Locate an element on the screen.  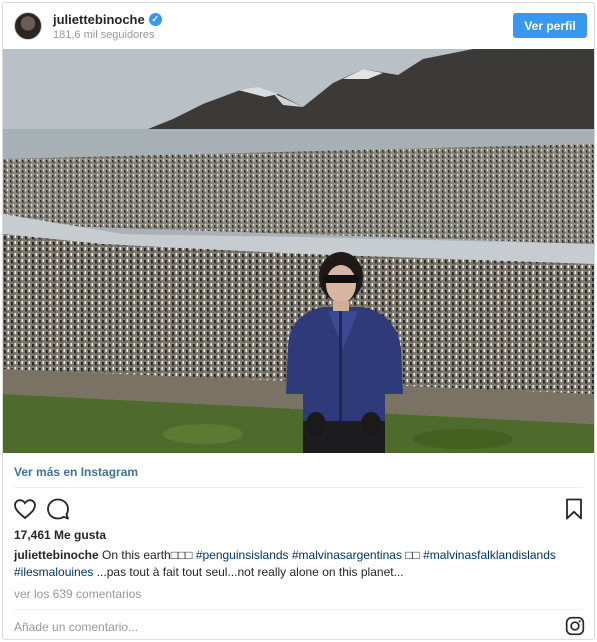
avatar is located at coordinates (28, 26).